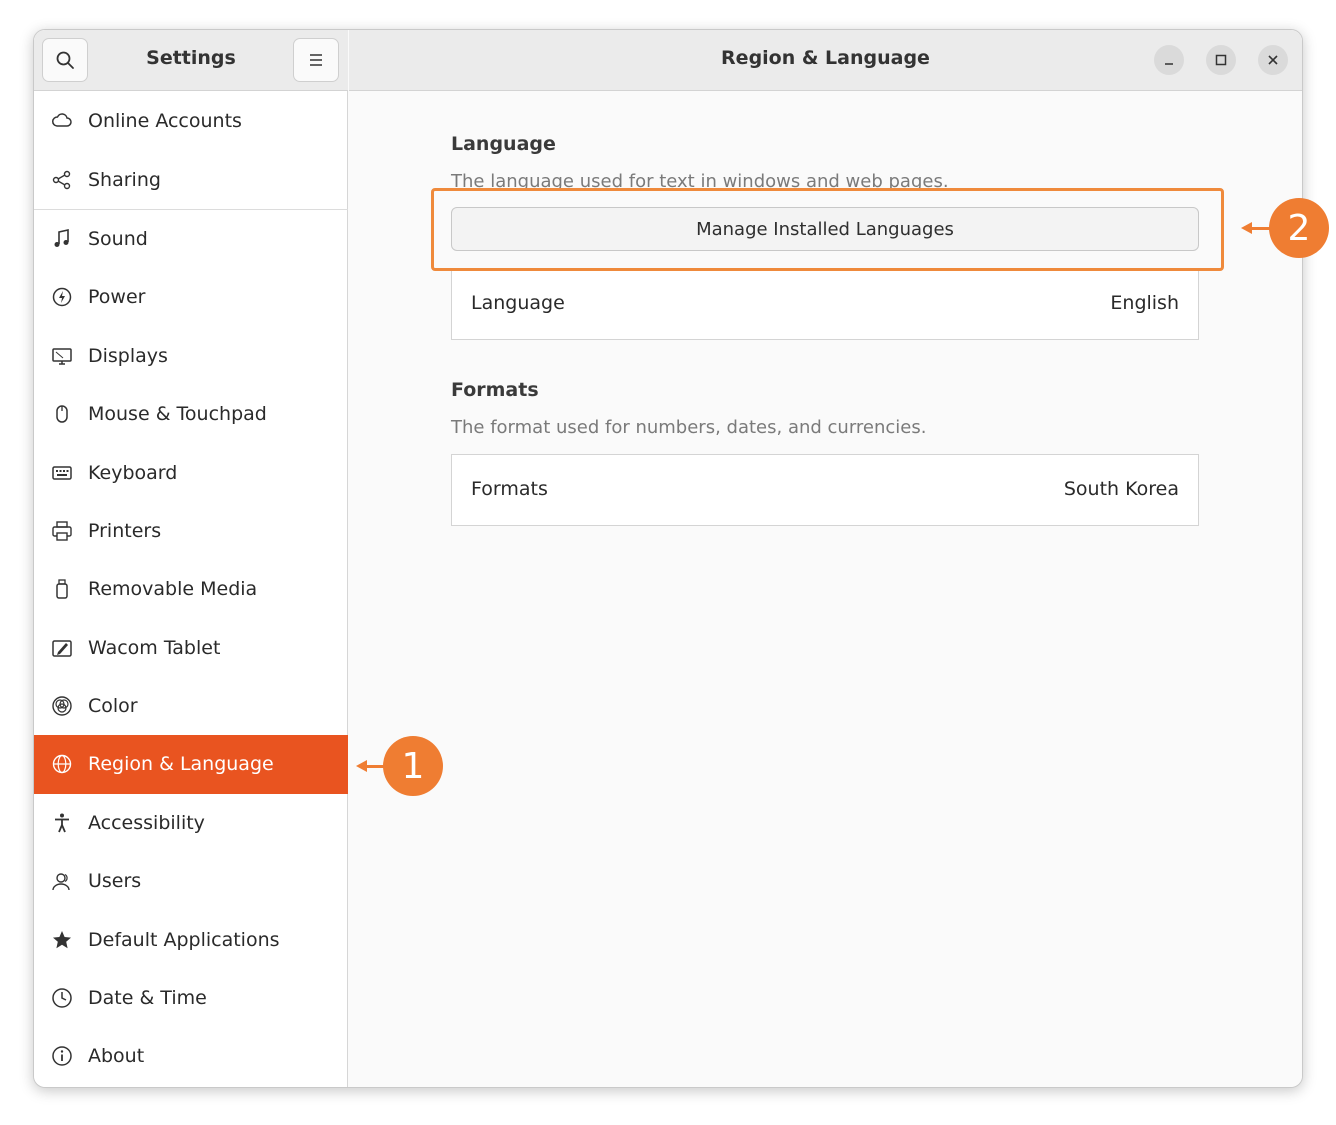  I want to click on sidebar-item-label: Keyboard, so click(133, 472).